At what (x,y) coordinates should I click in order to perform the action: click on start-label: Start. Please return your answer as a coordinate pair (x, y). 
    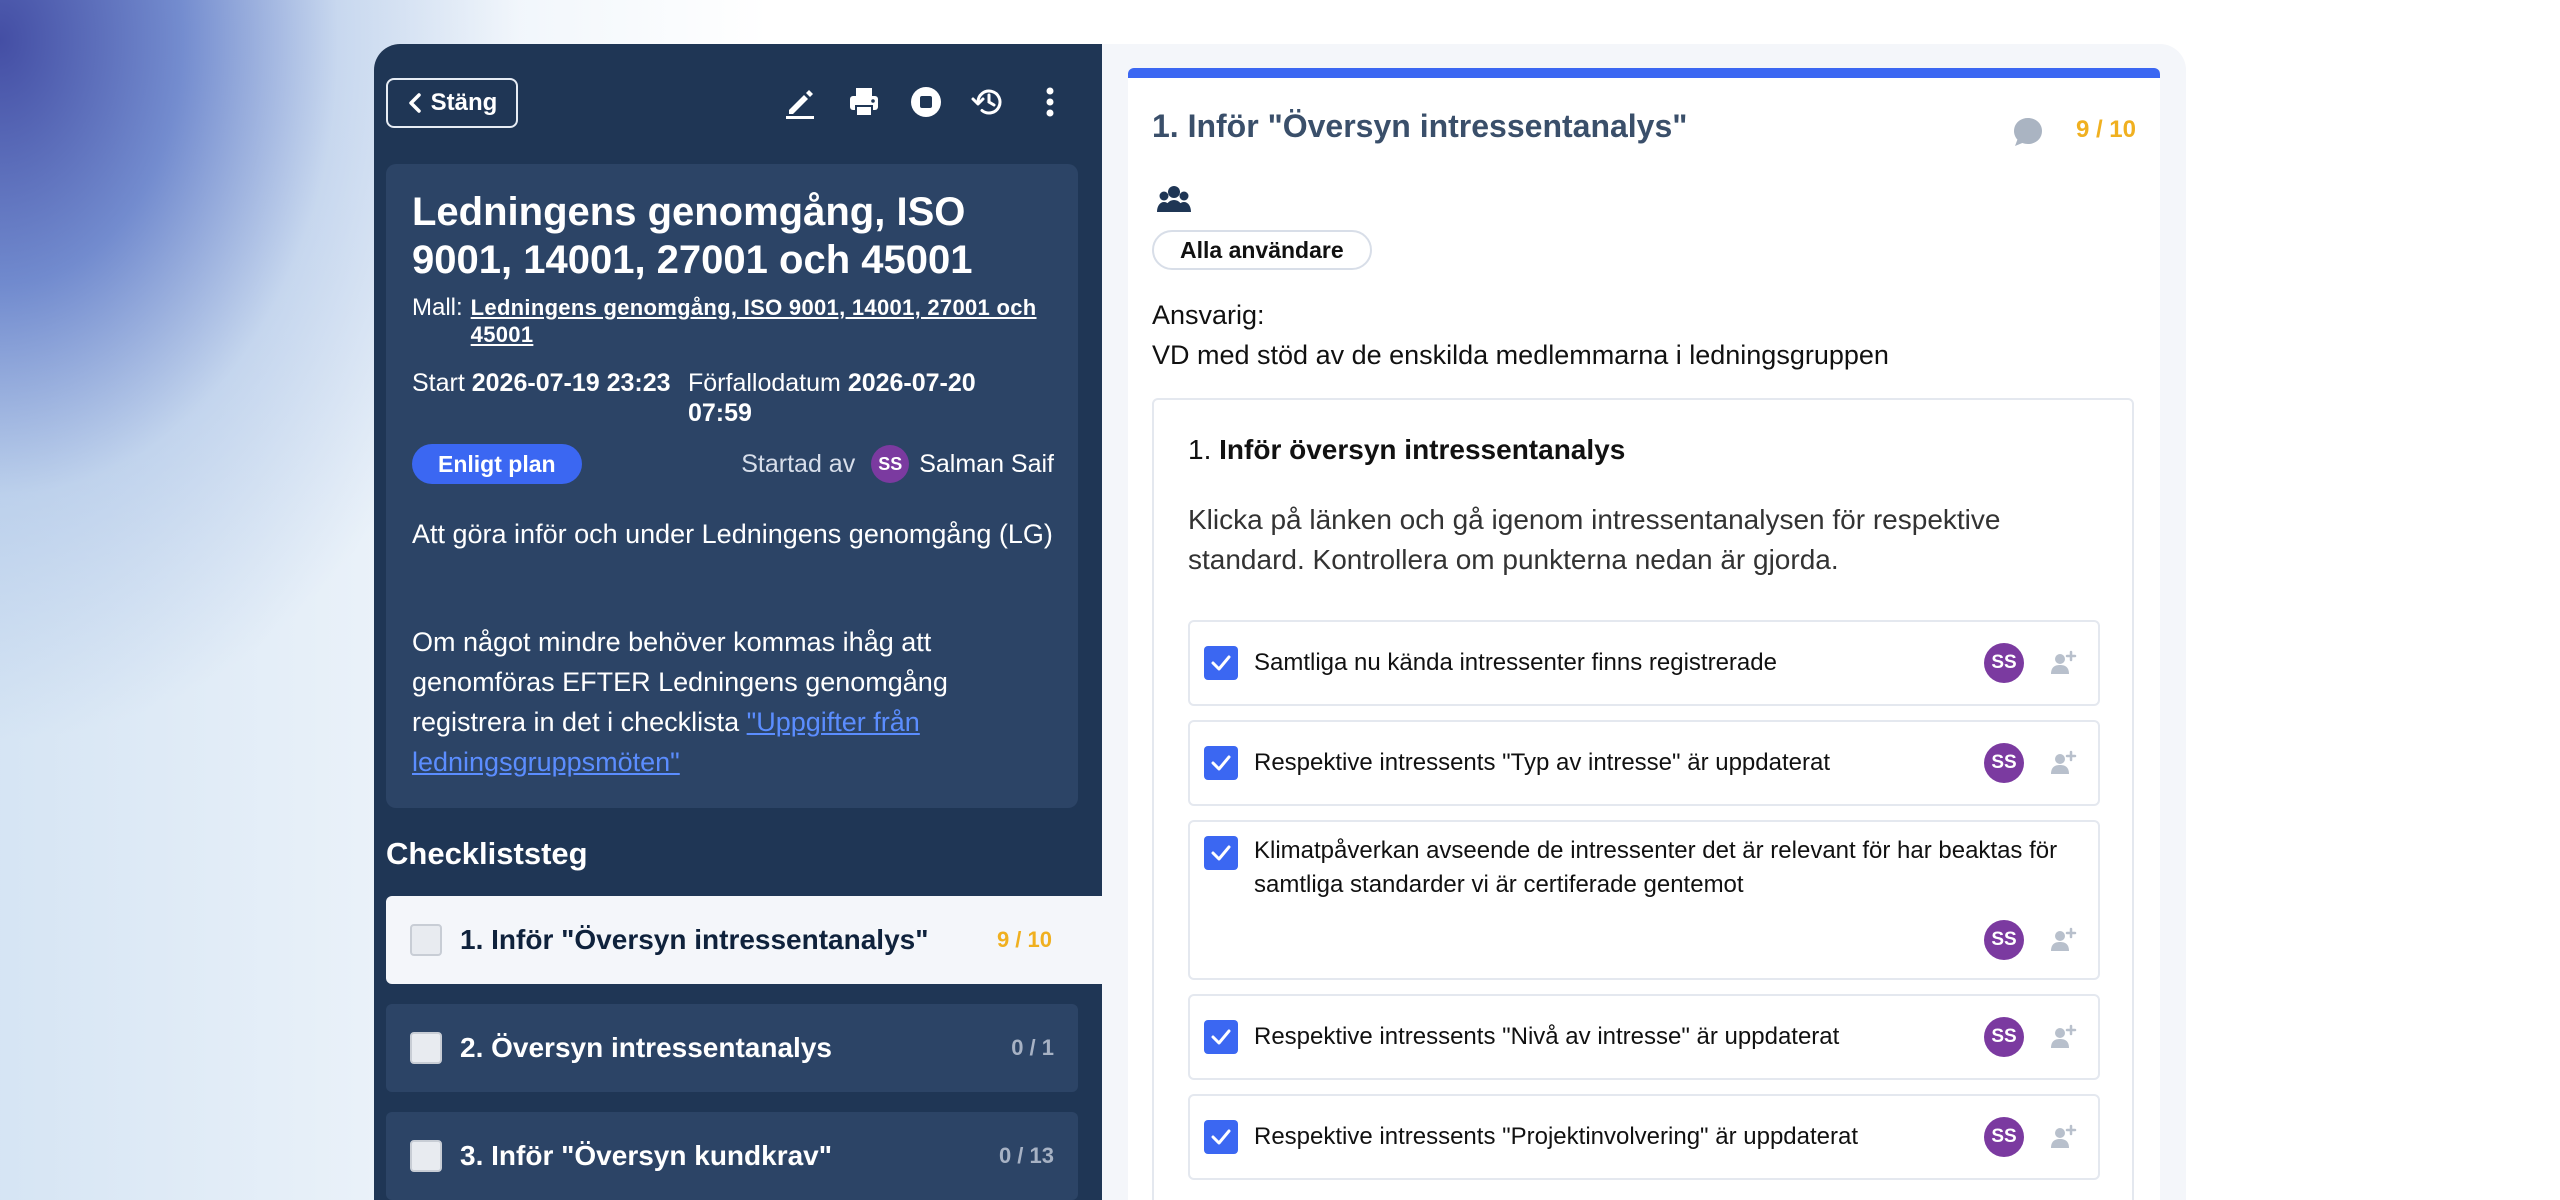
    Looking at the image, I should click on (438, 383).